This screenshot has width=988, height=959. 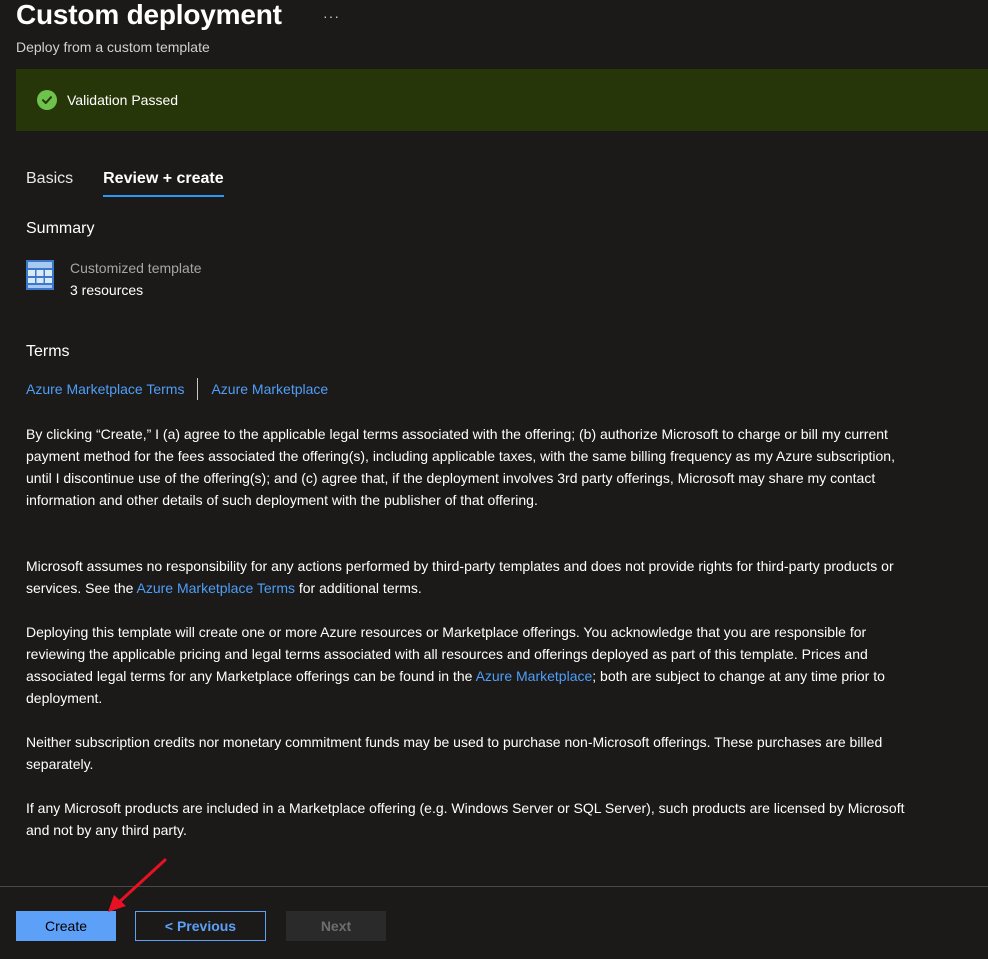 What do you see at coordinates (358, 588) in the screenshot?
I see `paragraph-2-text-b: for additional terms.` at bounding box center [358, 588].